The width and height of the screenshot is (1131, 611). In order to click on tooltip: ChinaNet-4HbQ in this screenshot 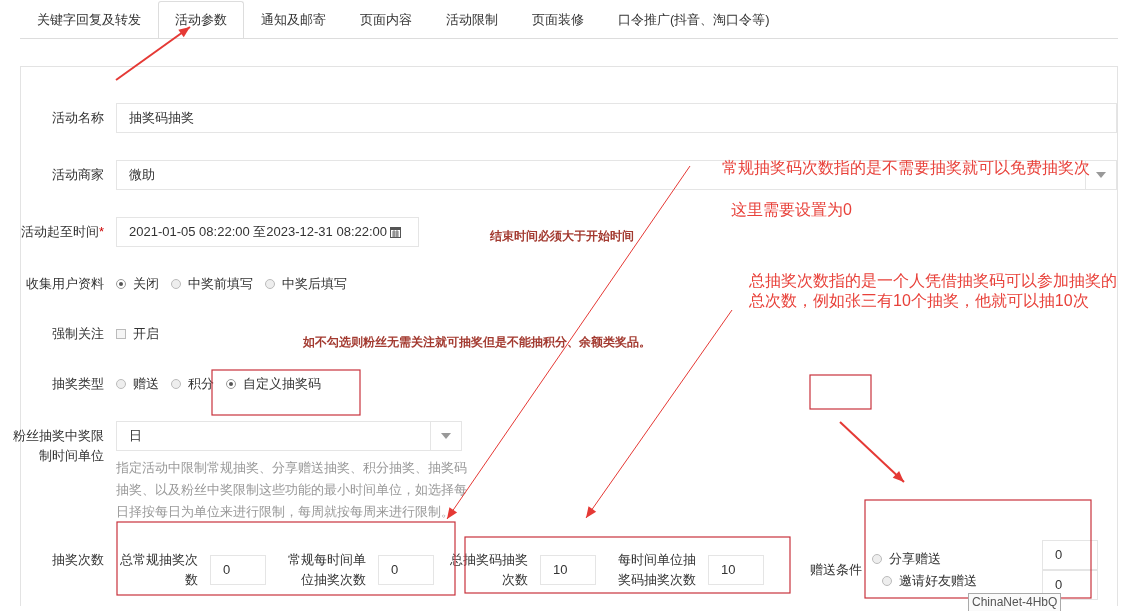, I will do `click(1015, 602)`.